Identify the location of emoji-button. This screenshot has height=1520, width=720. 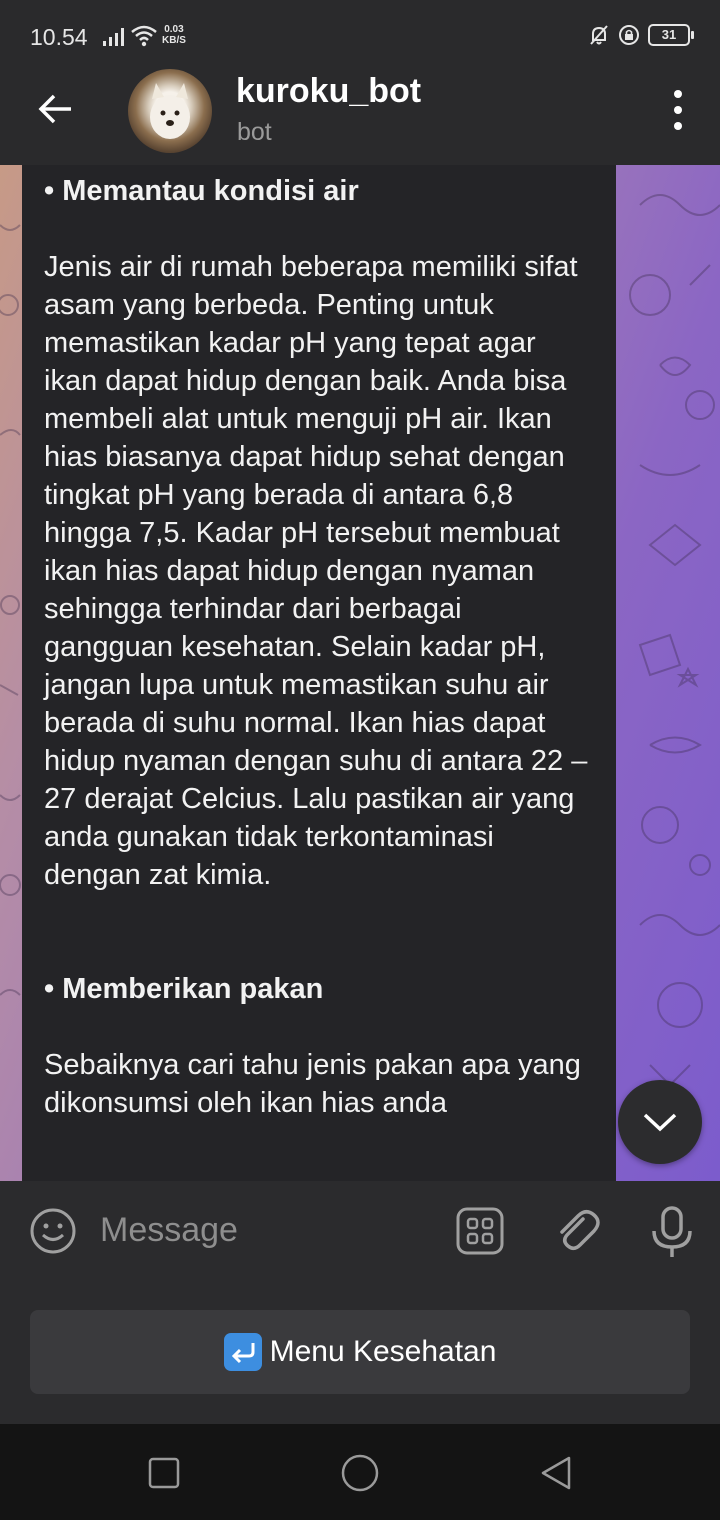
(53, 1233).